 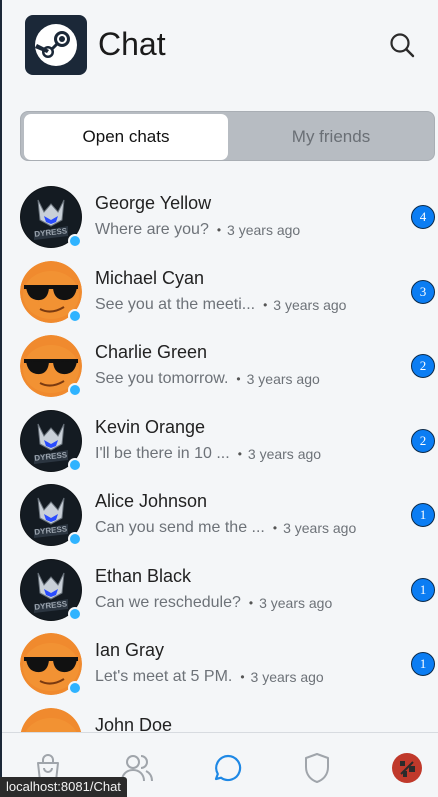 I want to click on shield-icon, so click(x=317, y=768).